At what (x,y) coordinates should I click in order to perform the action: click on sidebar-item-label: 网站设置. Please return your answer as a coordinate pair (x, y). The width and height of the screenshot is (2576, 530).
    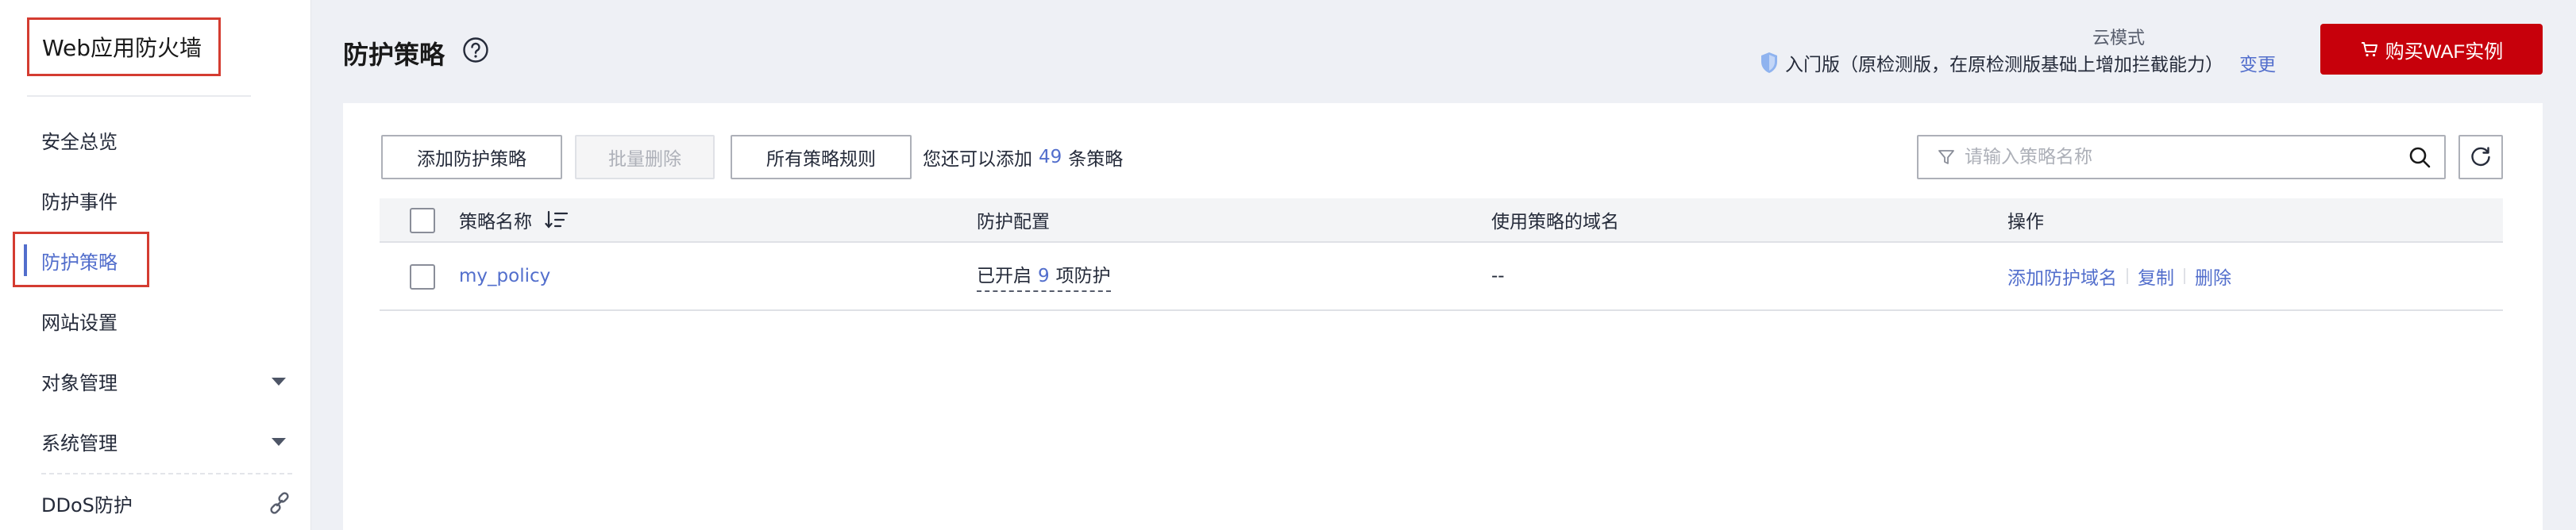
    Looking at the image, I should click on (79, 322).